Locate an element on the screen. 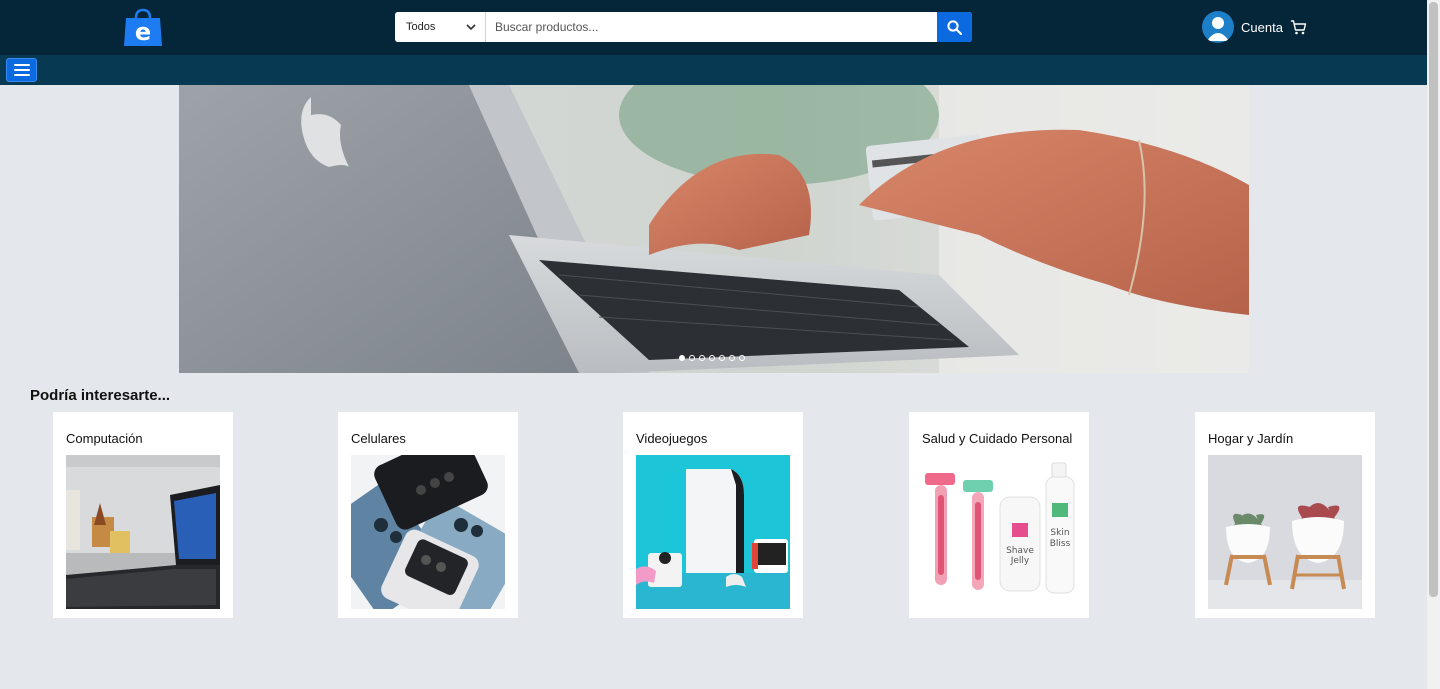 The image size is (1440, 689). personal-care-image: Shave Jelly Skin Bliss is located at coordinates (999, 532).